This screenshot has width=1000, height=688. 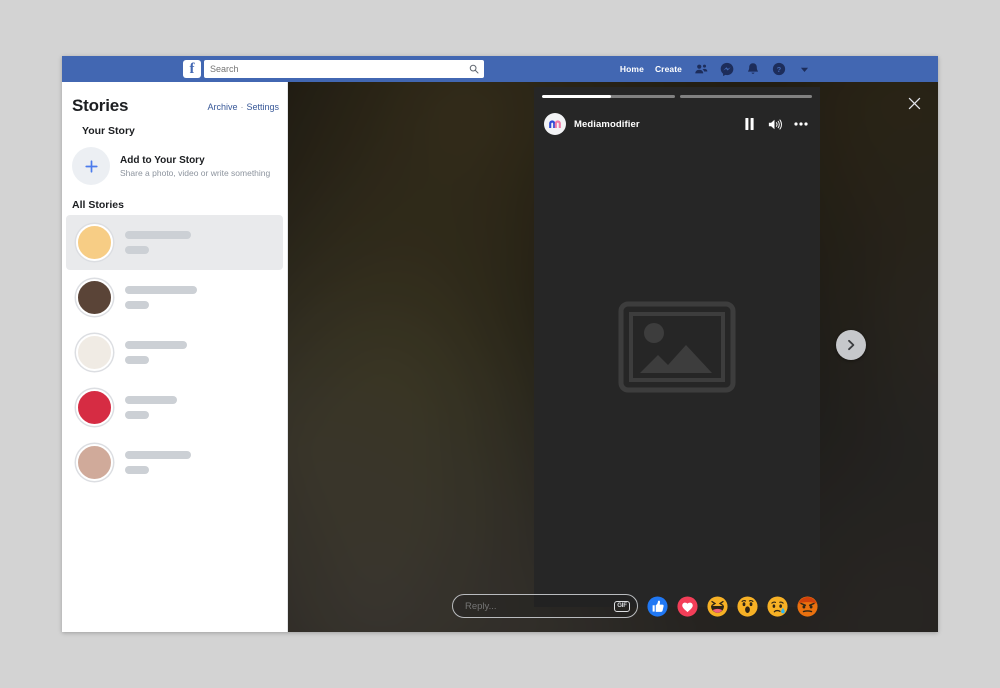 What do you see at coordinates (700, 69) in the screenshot?
I see `friend-requests-icon` at bounding box center [700, 69].